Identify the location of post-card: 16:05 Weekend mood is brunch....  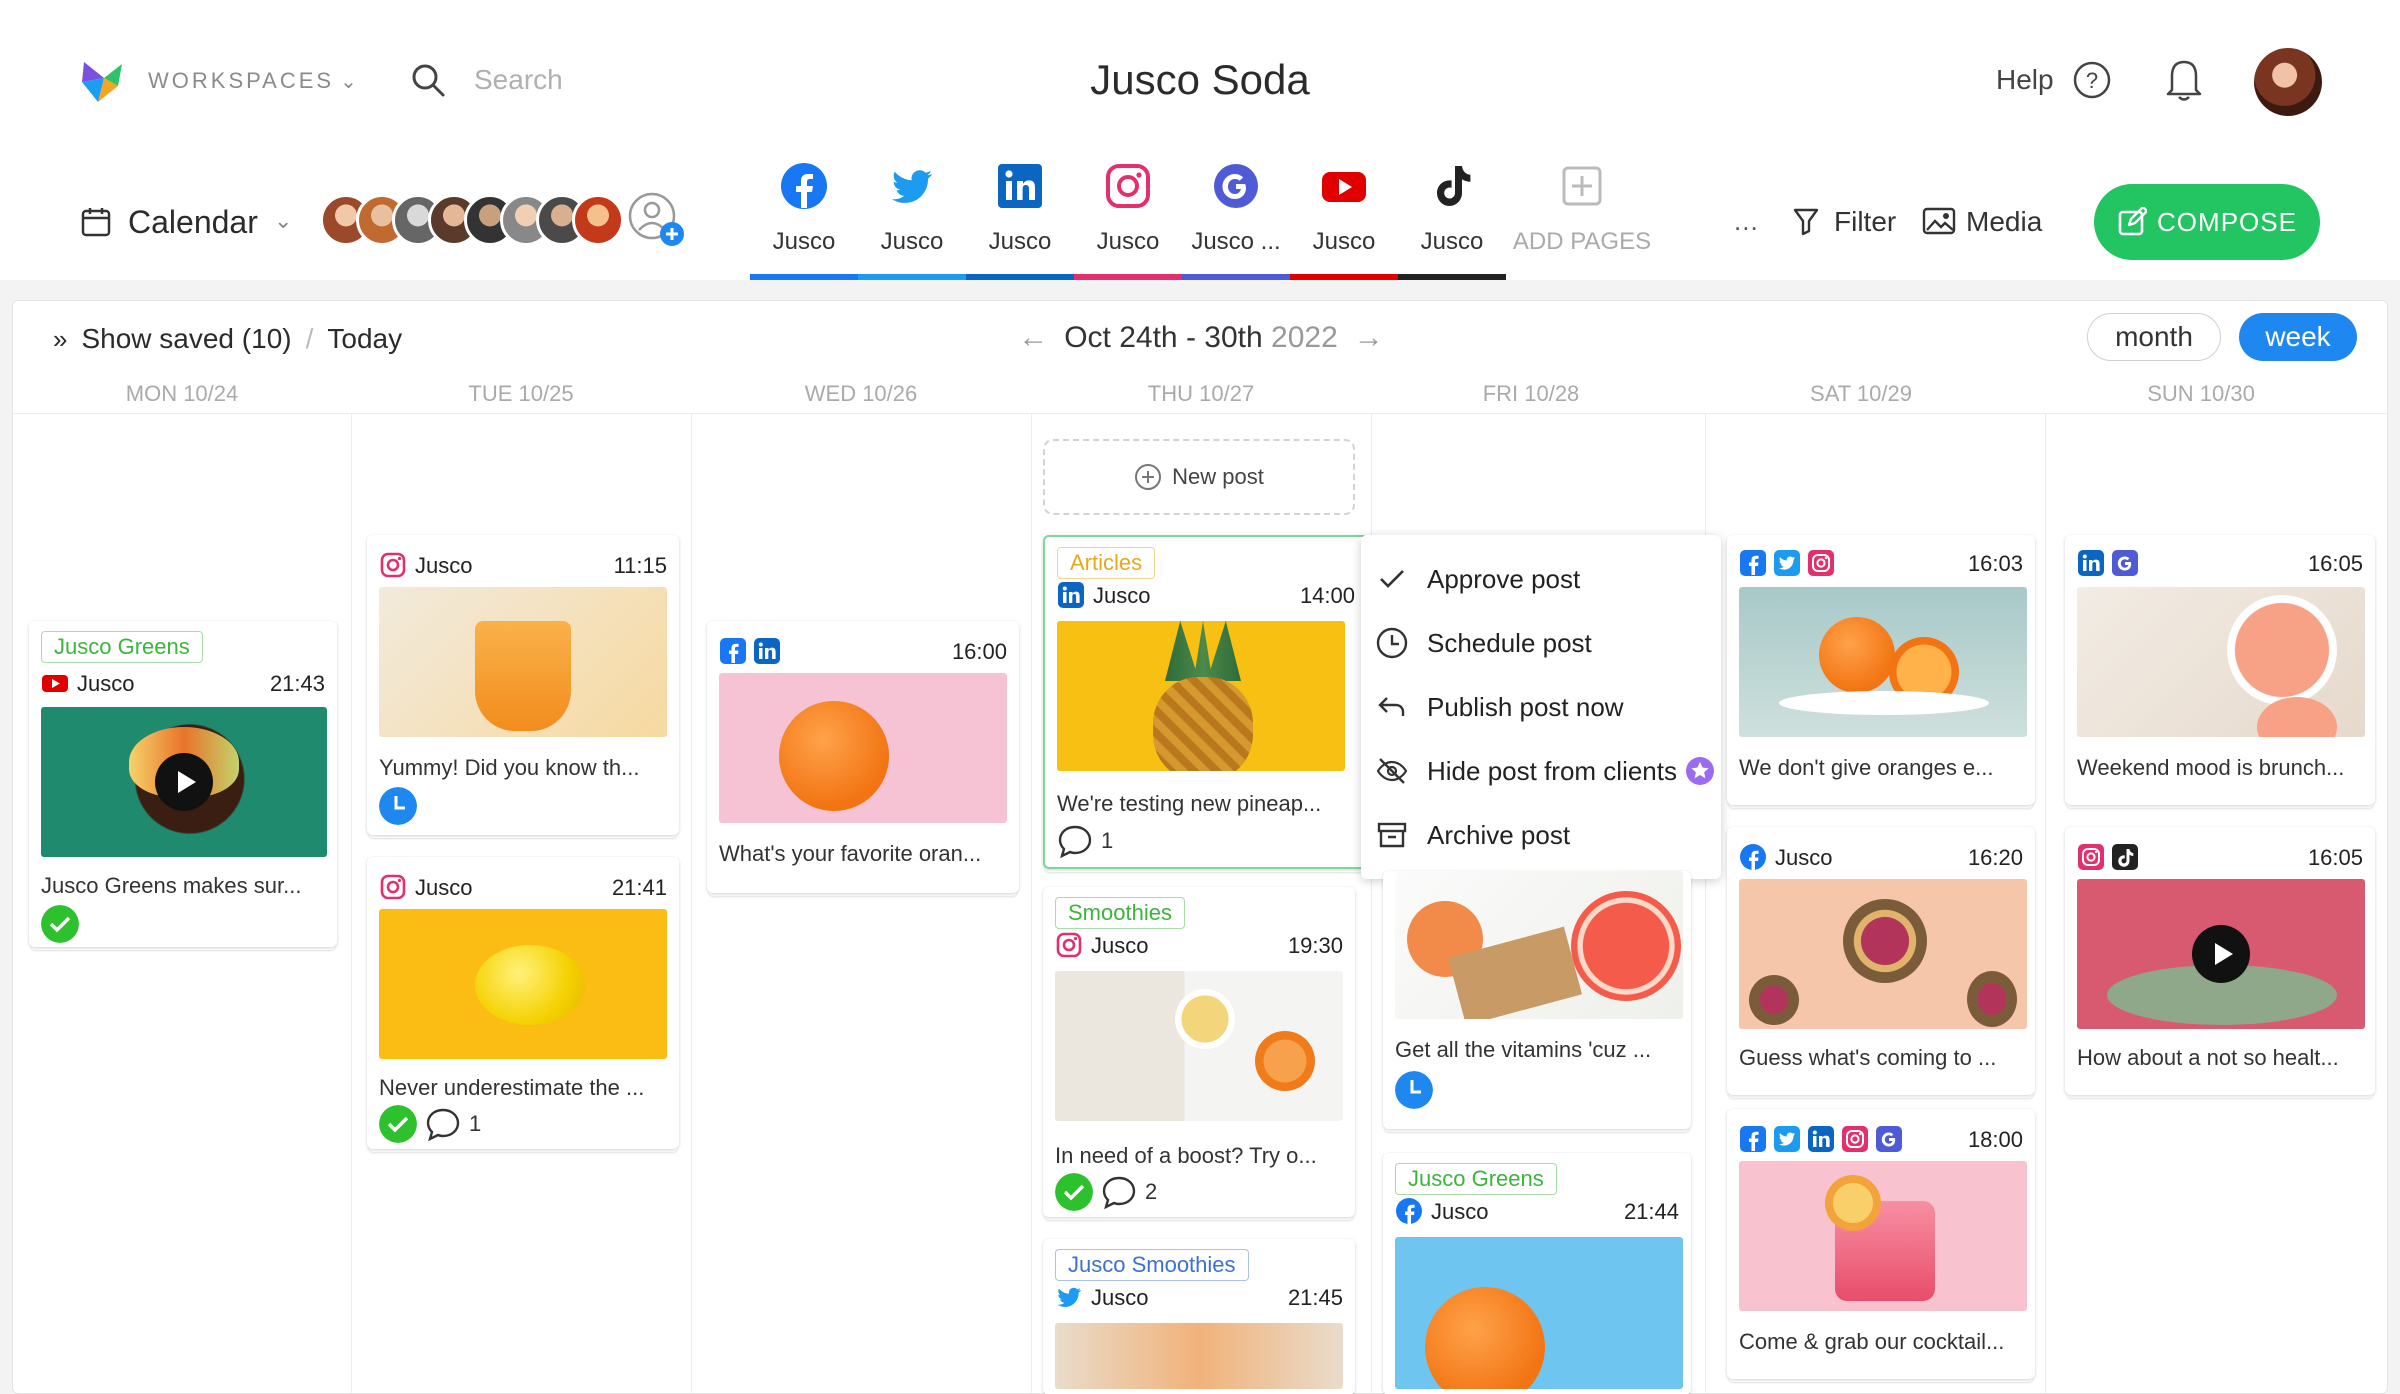
(2220, 670).